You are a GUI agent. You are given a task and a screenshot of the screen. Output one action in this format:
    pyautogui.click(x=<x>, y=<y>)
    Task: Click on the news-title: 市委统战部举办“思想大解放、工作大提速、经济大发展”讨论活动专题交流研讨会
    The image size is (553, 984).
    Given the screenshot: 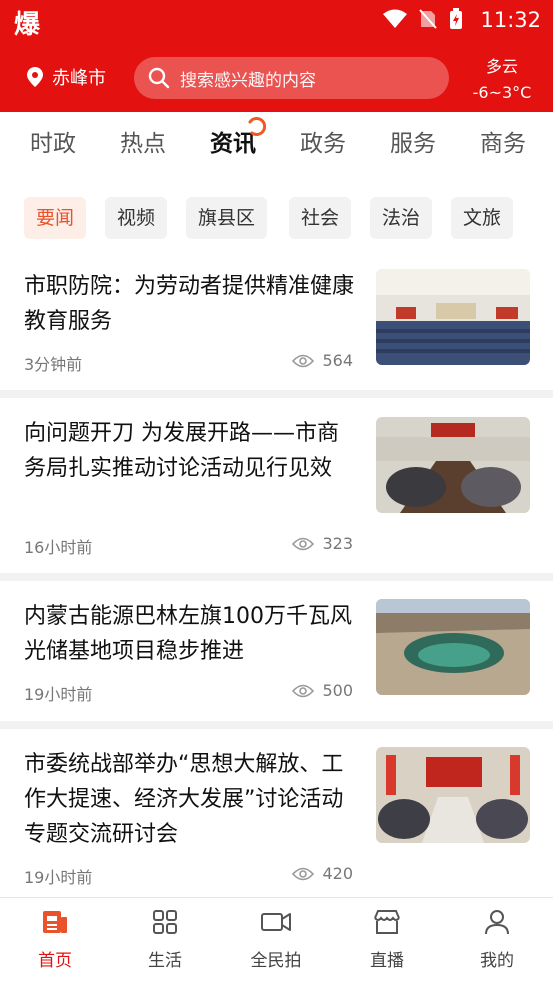 What is the action you would take?
    pyautogui.click(x=184, y=799)
    